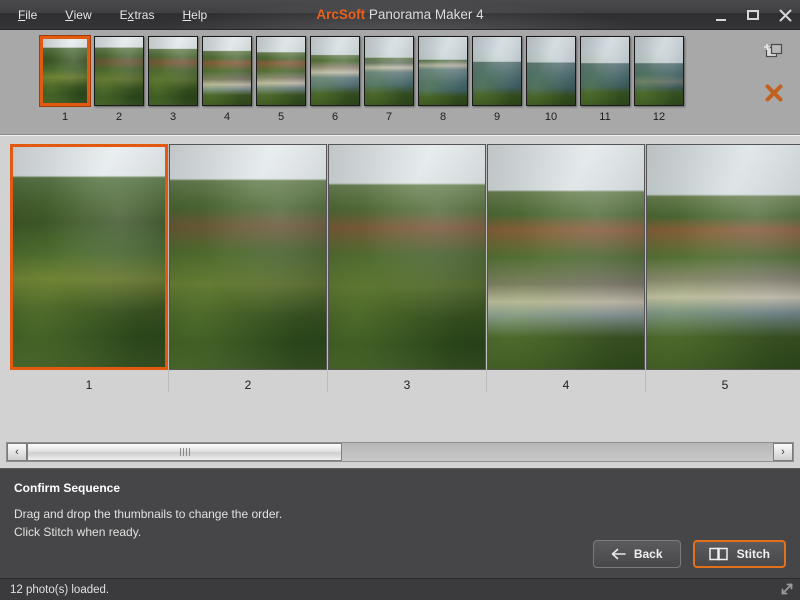  I want to click on resize-grip-button, so click(787, 589).